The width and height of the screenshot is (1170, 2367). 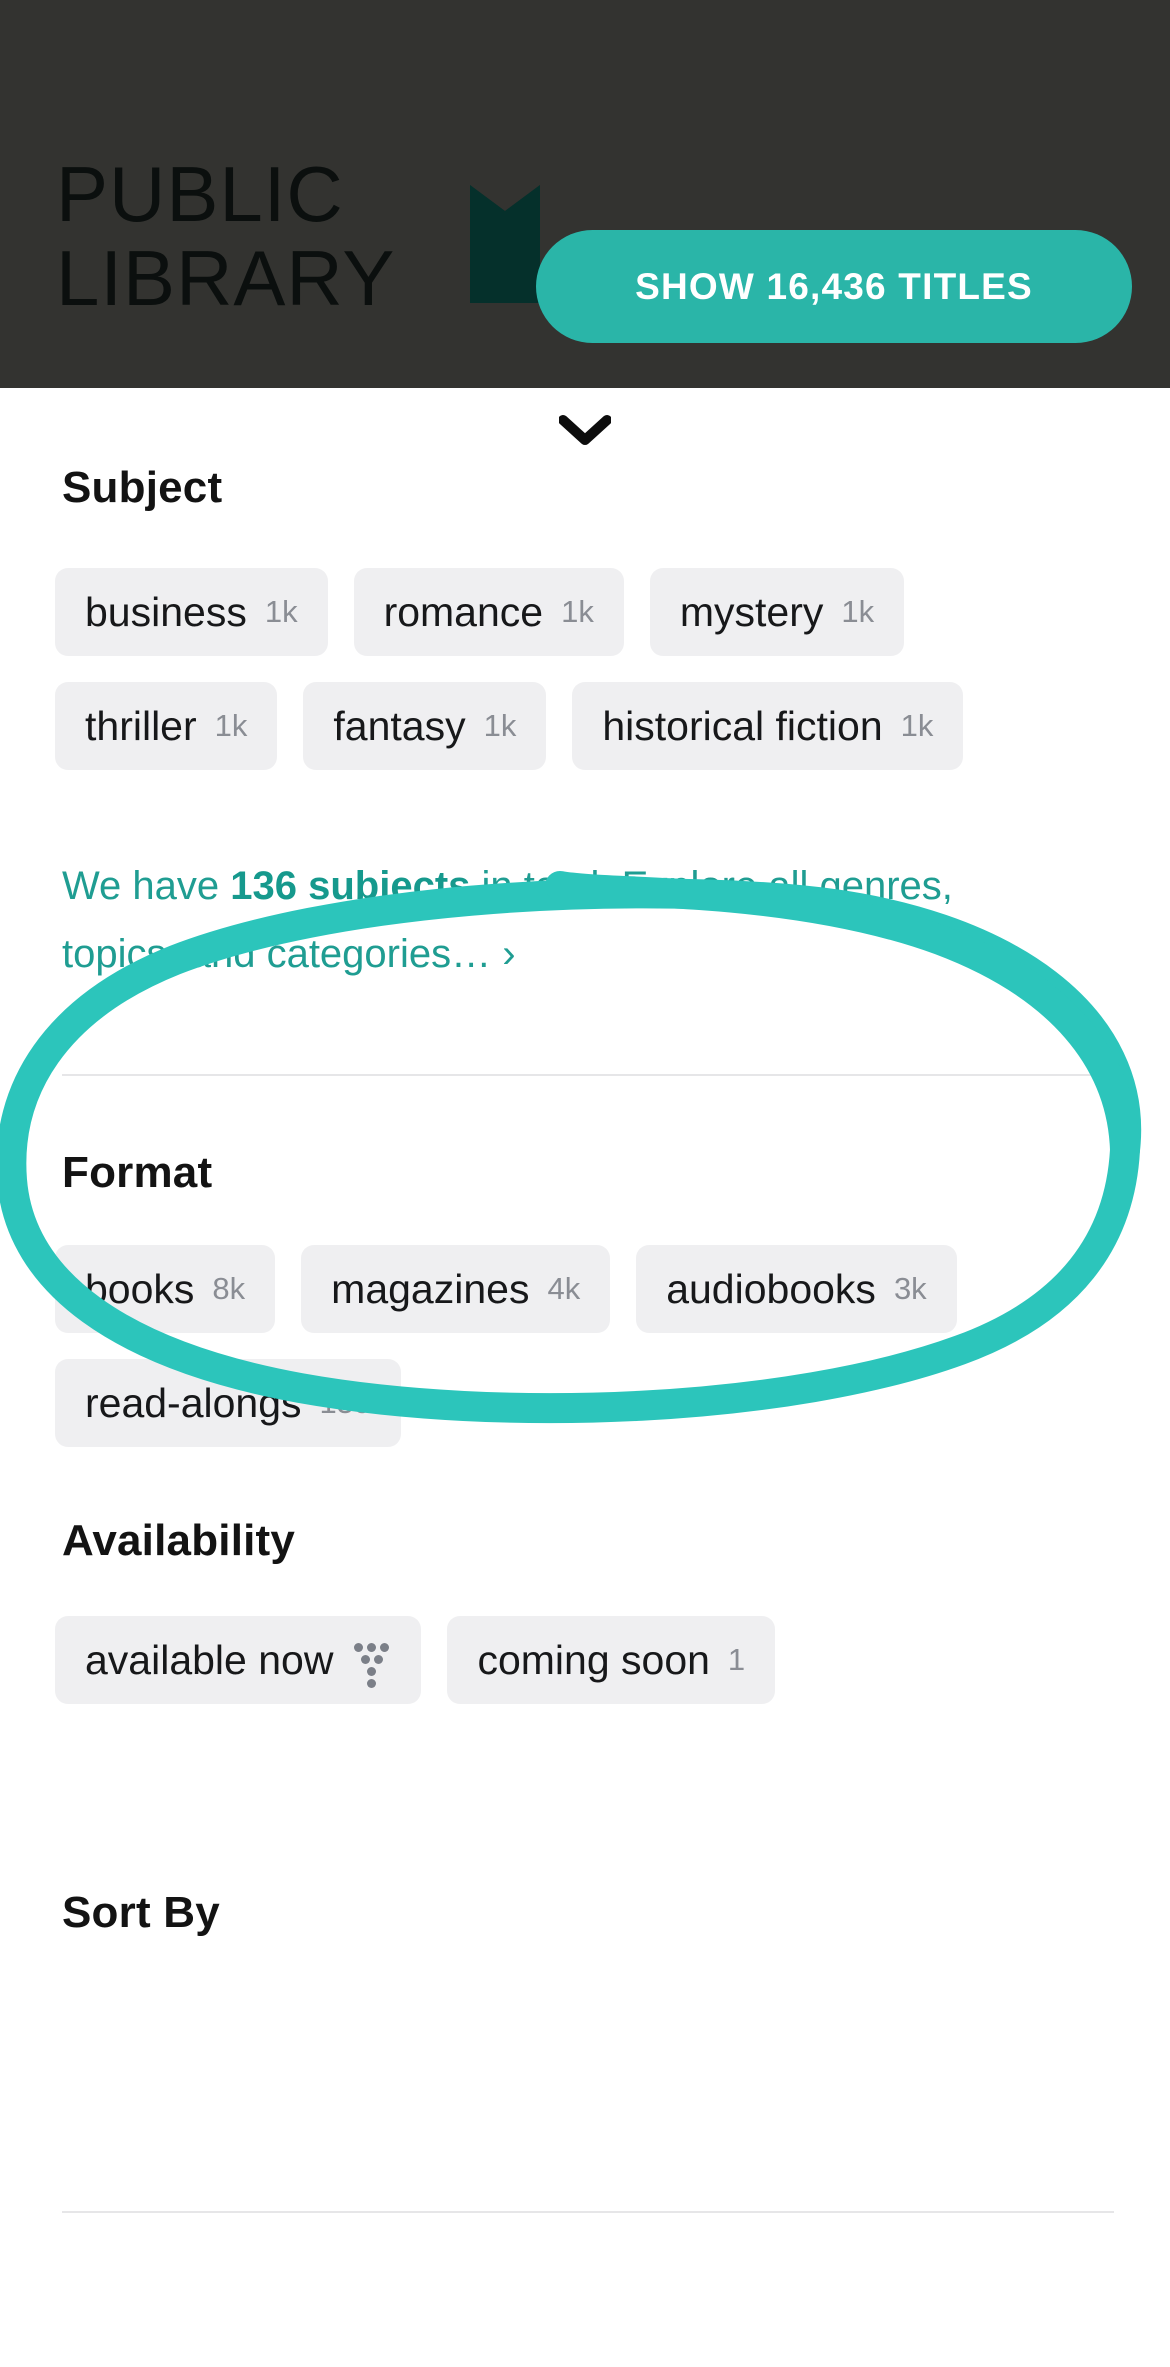 I want to click on subject-chip-mystery: mystery 1k, so click(x=777, y=612).